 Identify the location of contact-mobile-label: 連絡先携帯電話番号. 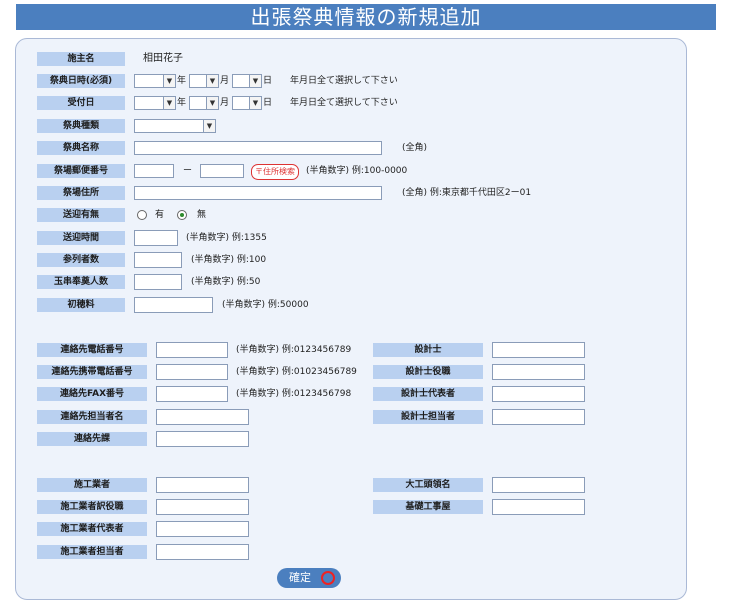
(92, 372).